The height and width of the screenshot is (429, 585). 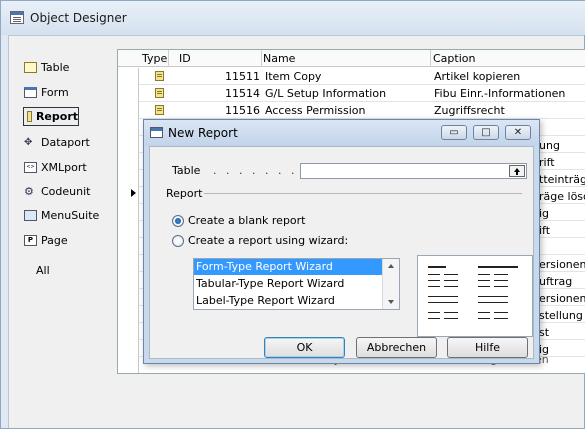 I want to click on scroll-down-icon, so click(x=391, y=302).